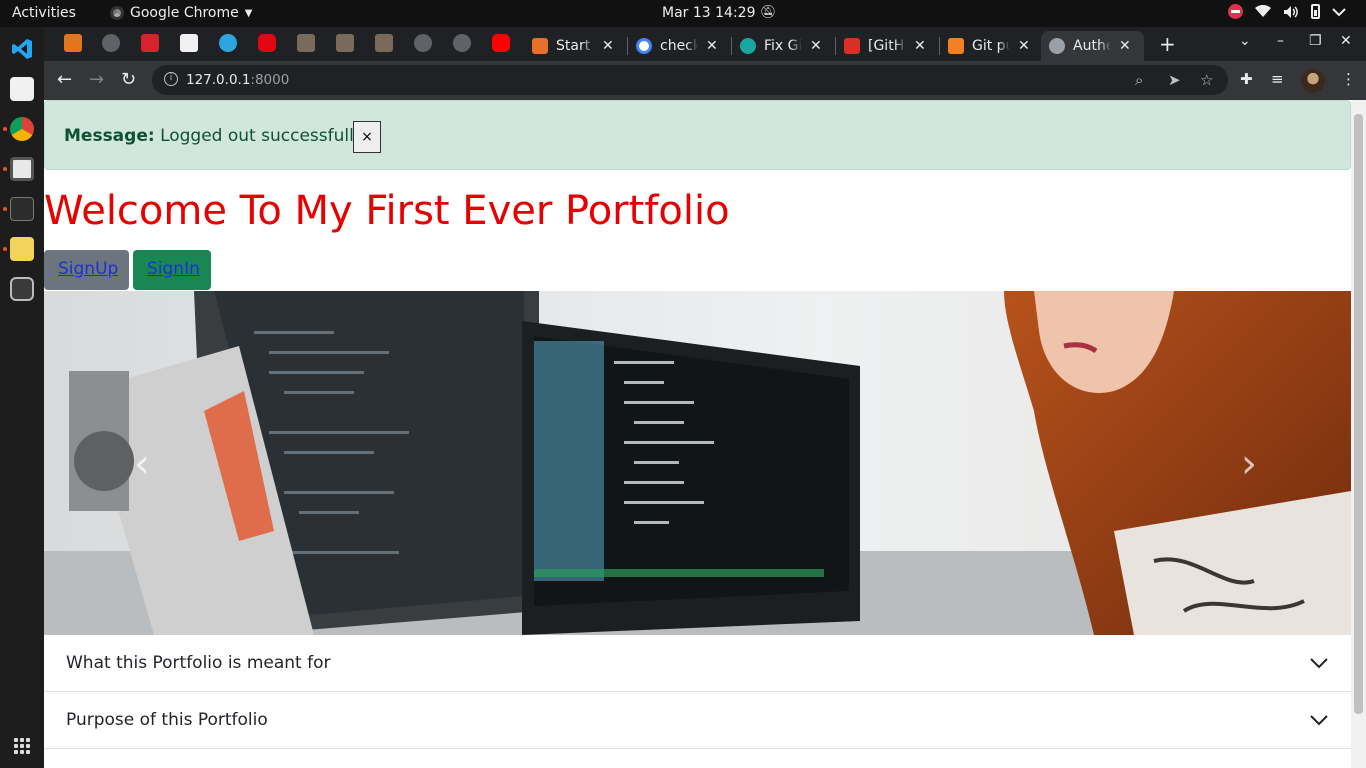 The width and height of the screenshot is (1366, 768). Describe the element at coordinates (1246, 79) in the screenshot. I see `extensions-icon: ✚` at that location.